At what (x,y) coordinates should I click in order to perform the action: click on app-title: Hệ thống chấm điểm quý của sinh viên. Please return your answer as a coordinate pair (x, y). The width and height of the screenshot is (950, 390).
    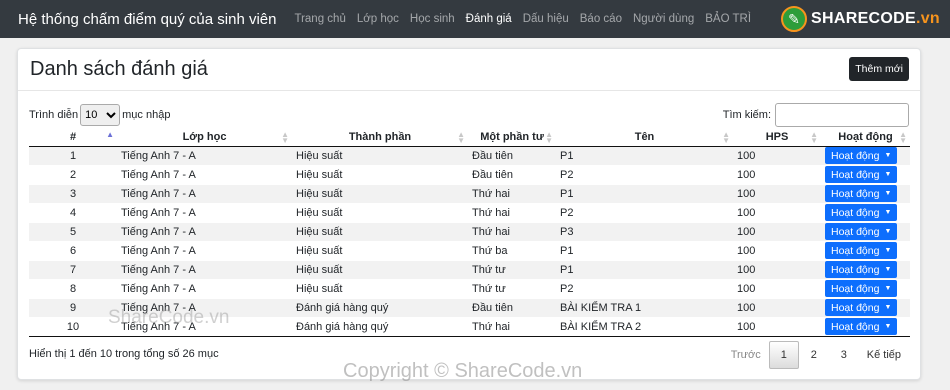
    Looking at the image, I should click on (147, 19).